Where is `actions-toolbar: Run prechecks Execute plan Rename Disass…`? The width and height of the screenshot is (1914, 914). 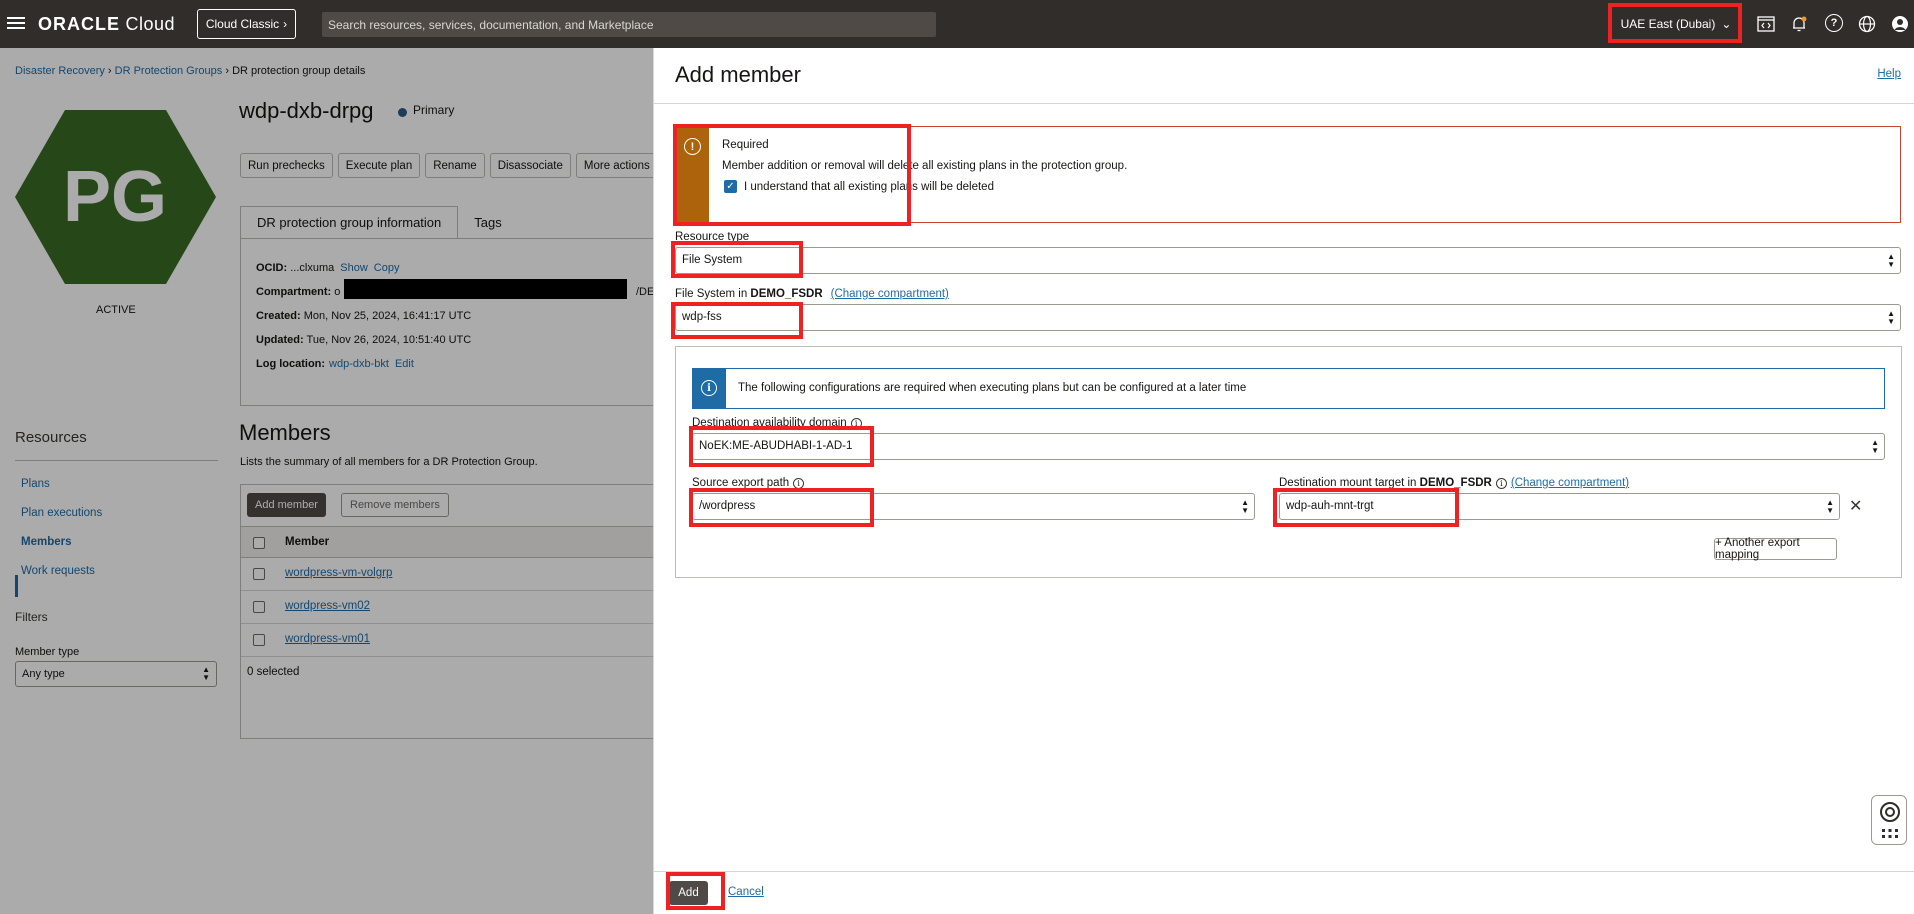
actions-toolbar: Run prechecks Execute plan Rename Disass… is located at coordinates (446, 165).